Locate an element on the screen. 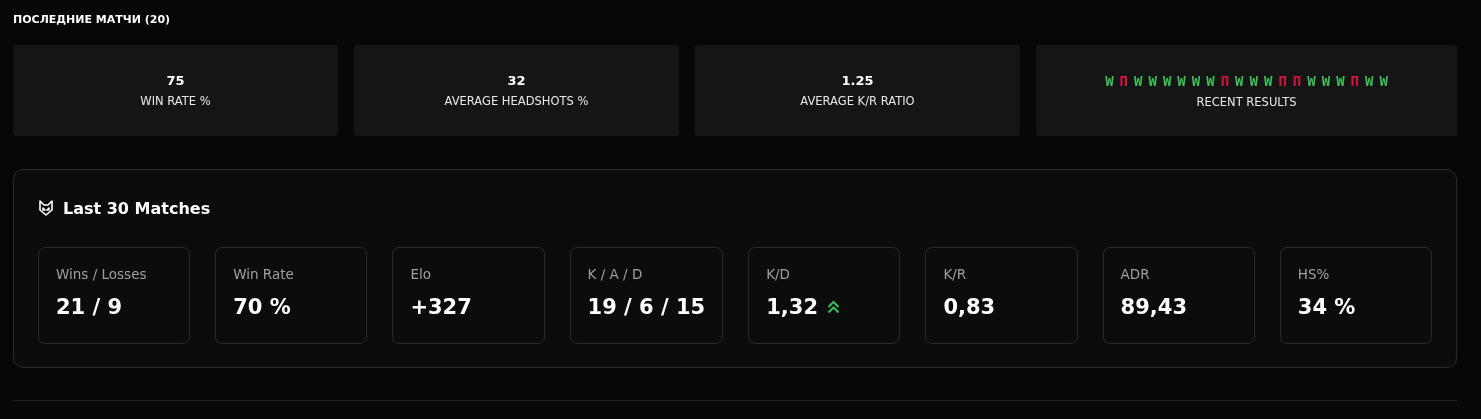 Image resolution: width=1481 pixels, height=419 pixels. stat-value: 70 % is located at coordinates (262, 307).